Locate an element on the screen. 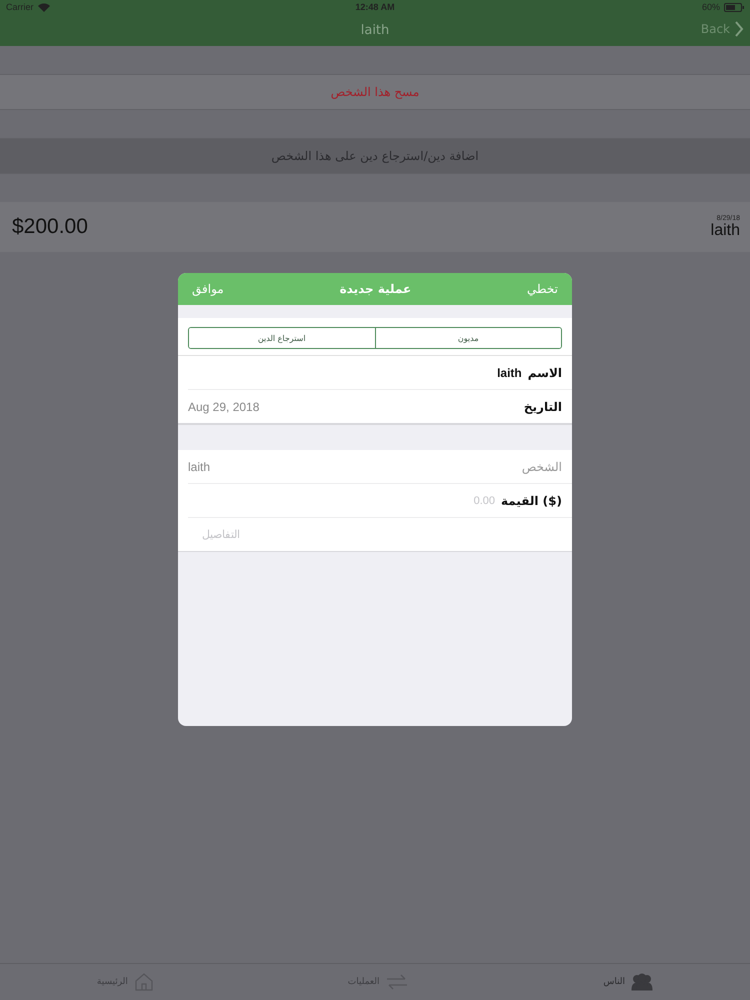 This screenshot has width=750, height=1000. field-label: الاسم is located at coordinates (545, 373).